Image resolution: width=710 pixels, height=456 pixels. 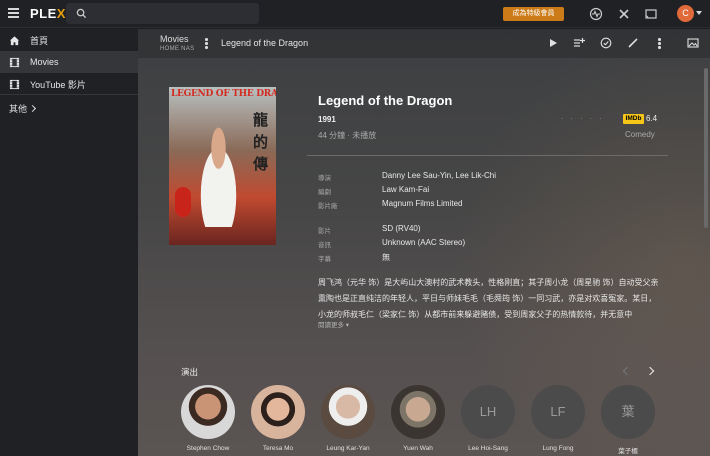 I want to click on sidebar-more-label: 其他, so click(x=18, y=109).